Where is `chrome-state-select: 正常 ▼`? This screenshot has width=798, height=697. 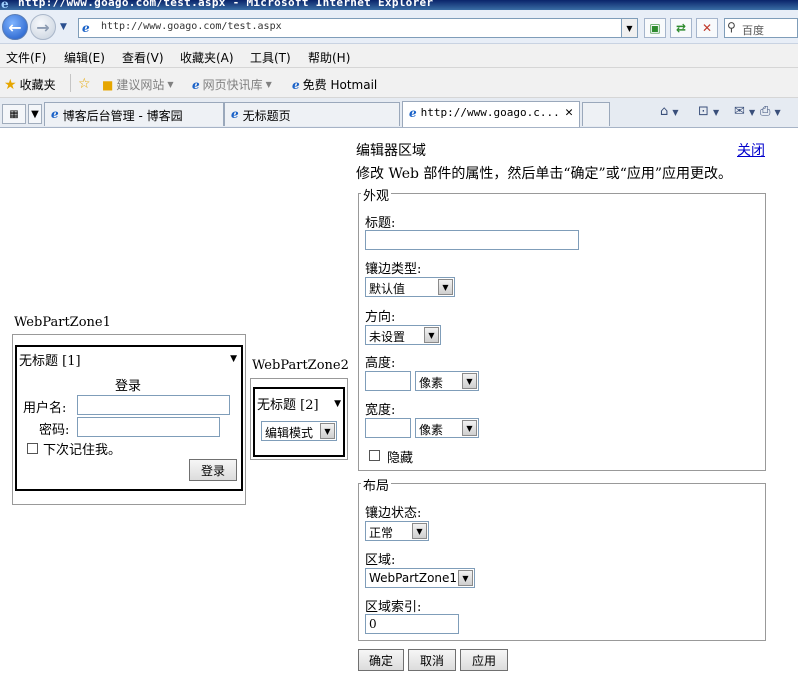 chrome-state-select: 正常 ▼ is located at coordinates (397, 531).